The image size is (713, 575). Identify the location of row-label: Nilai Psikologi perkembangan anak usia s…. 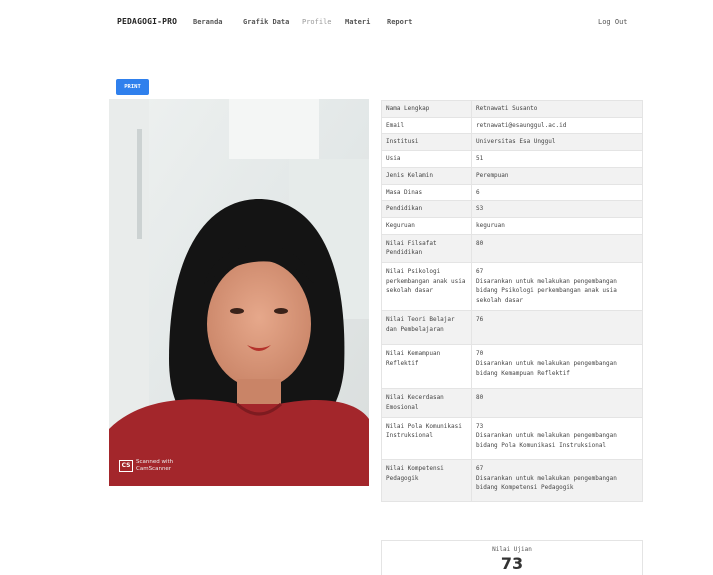
(426, 286).